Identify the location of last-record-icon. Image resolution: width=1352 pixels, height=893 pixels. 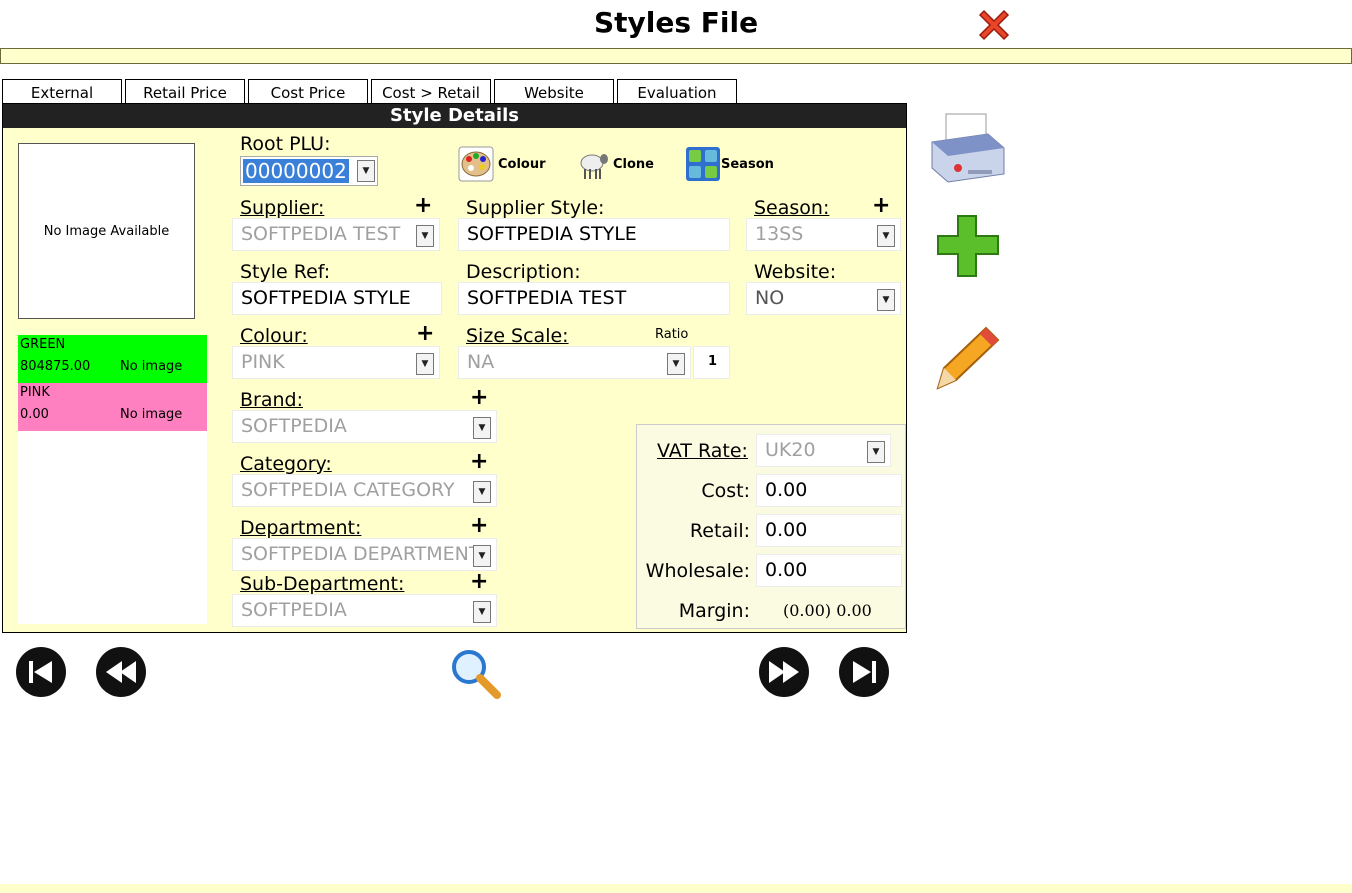
(864, 672).